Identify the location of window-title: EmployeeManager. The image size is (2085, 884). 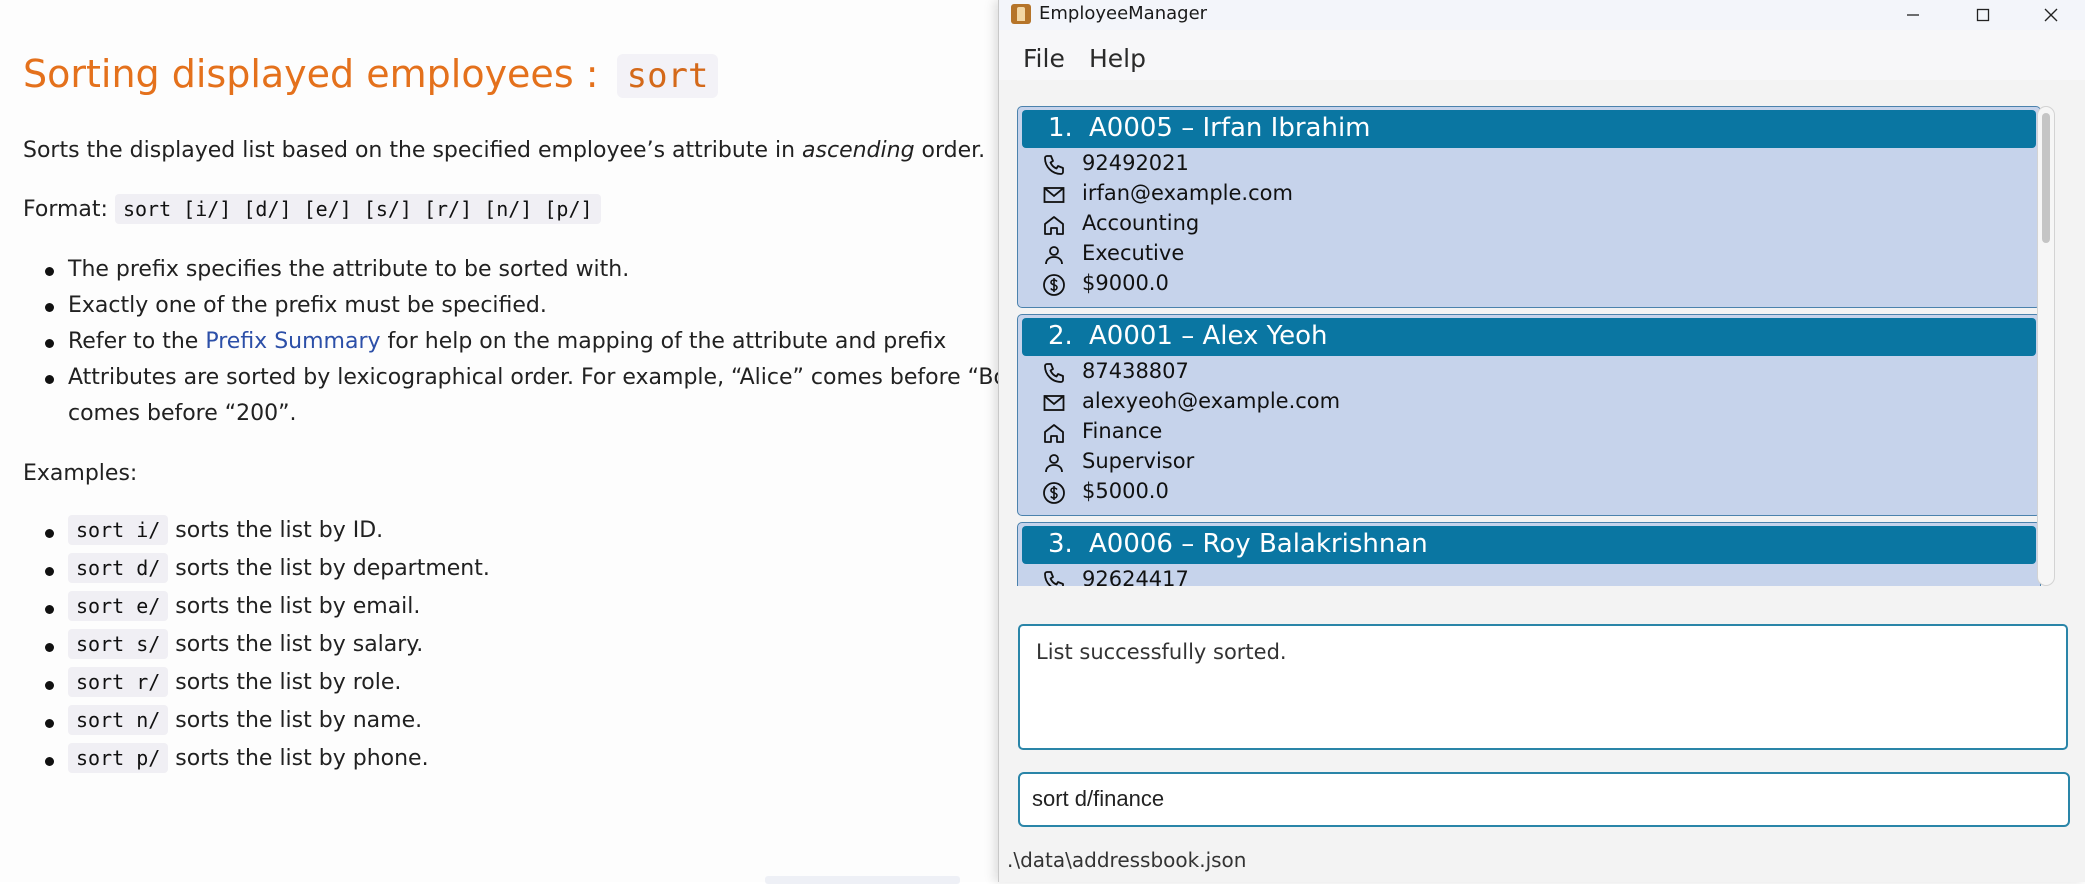
(1123, 13).